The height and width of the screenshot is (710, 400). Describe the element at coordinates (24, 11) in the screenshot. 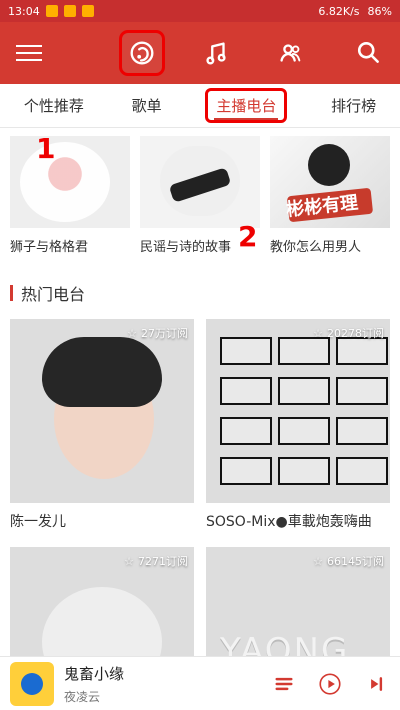

I see `time-text: 13:04` at that location.